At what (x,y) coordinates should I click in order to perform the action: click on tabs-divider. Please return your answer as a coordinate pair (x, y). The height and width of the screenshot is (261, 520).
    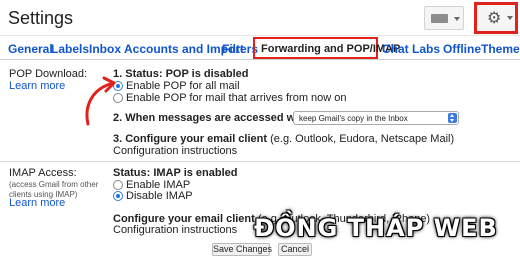
    Looking at the image, I should click on (260, 59).